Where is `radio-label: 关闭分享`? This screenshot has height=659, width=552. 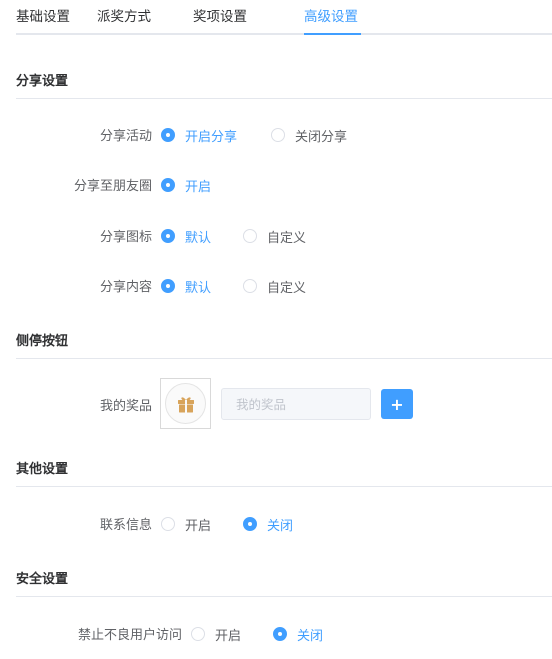
radio-label: 关闭分享 is located at coordinates (321, 137).